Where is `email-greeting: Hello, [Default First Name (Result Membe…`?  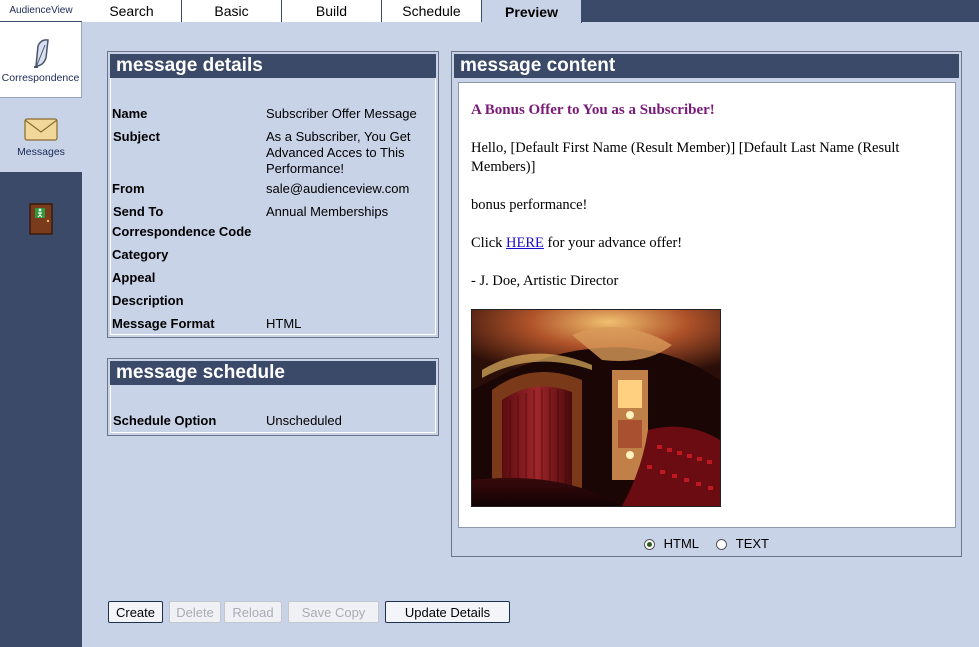 email-greeting: Hello, [Default First Name (Result Membe… is located at coordinates (685, 157).